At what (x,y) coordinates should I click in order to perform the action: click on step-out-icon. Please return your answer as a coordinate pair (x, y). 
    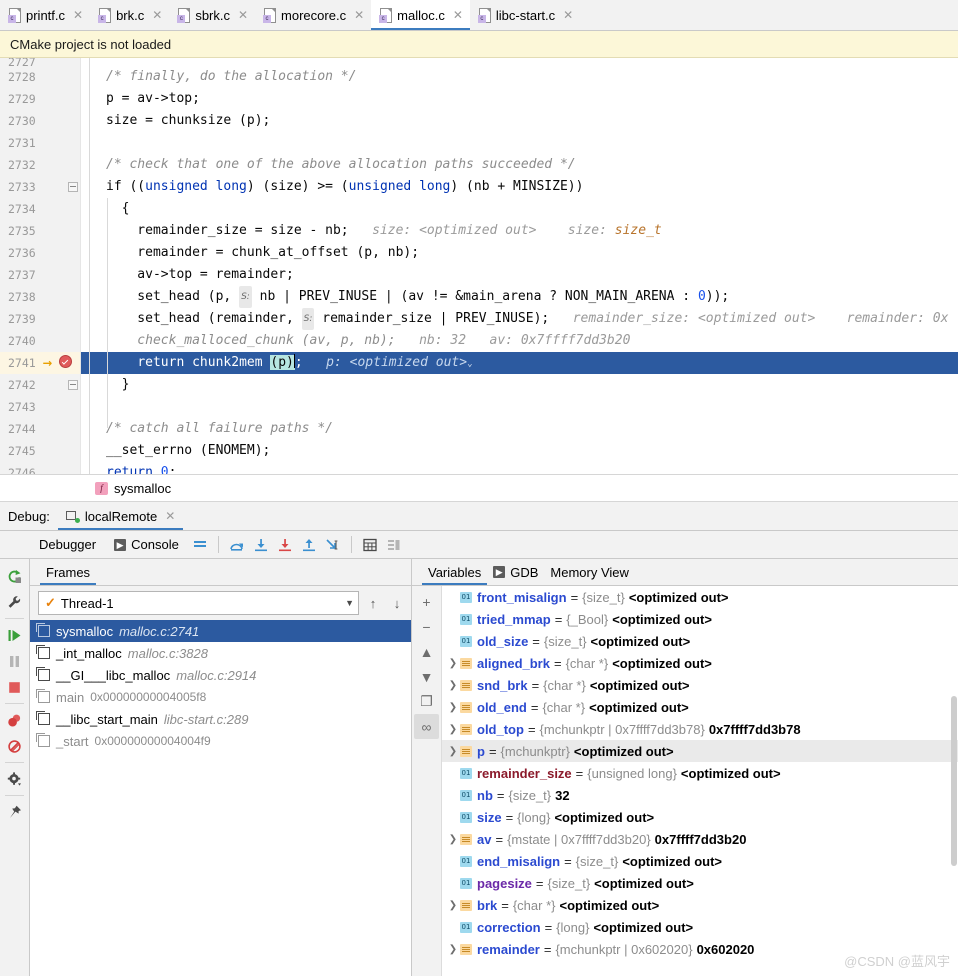
    Looking at the image, I should click on (309, 545).